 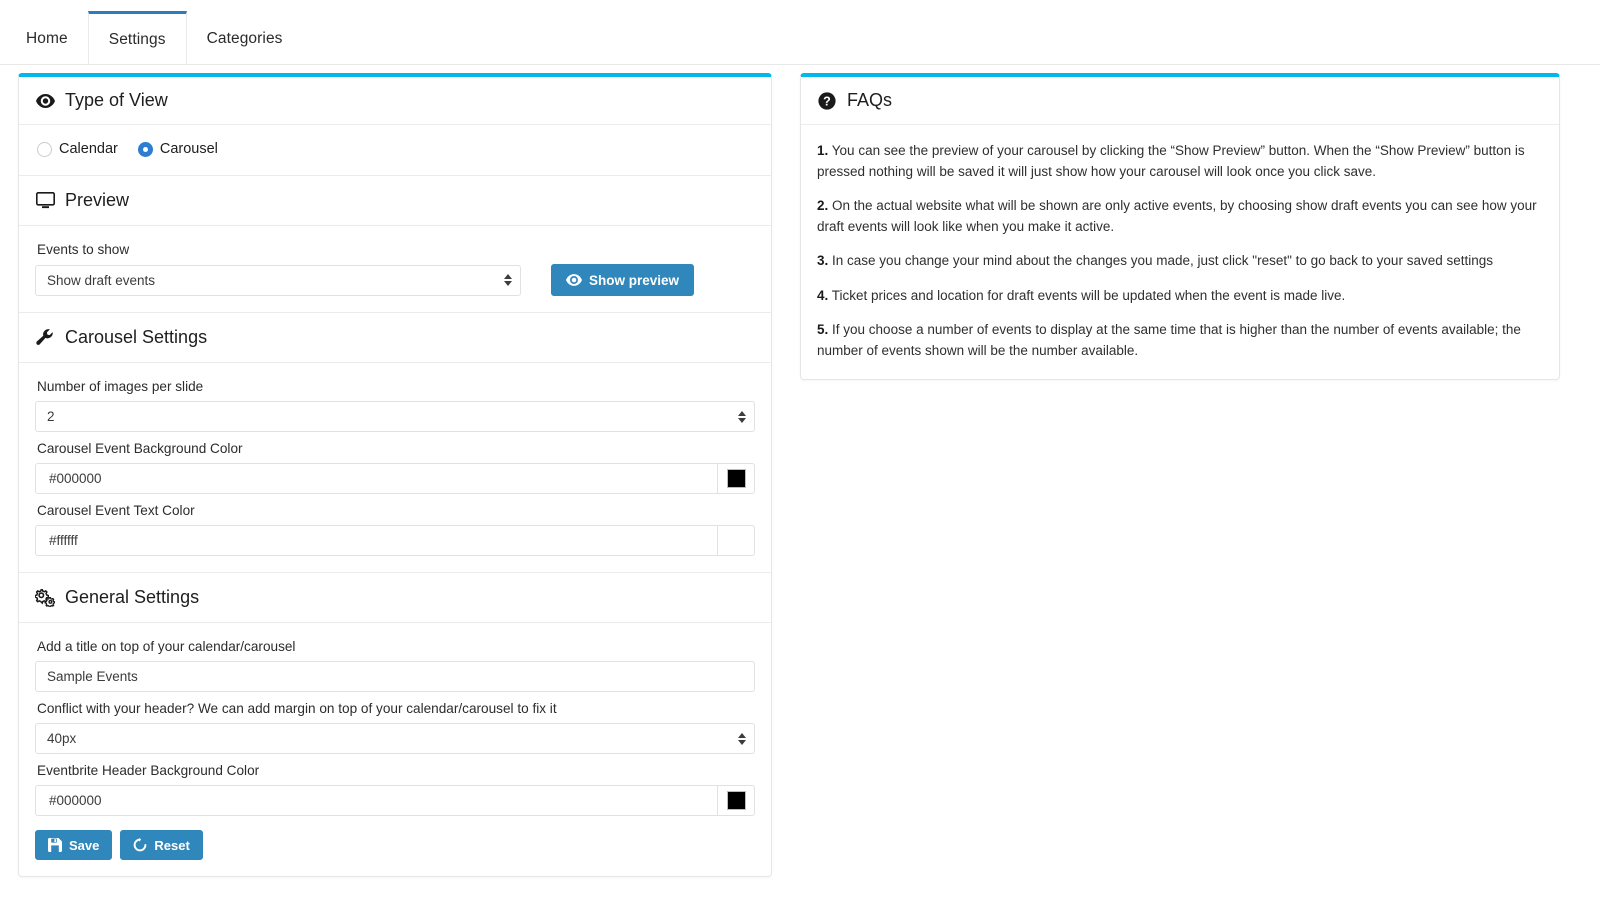 What do you see at coordinates (136, 337) in the screenshot?
I see `carousel-settings-title: Carousel Settings` at bounding box center [136, 337].